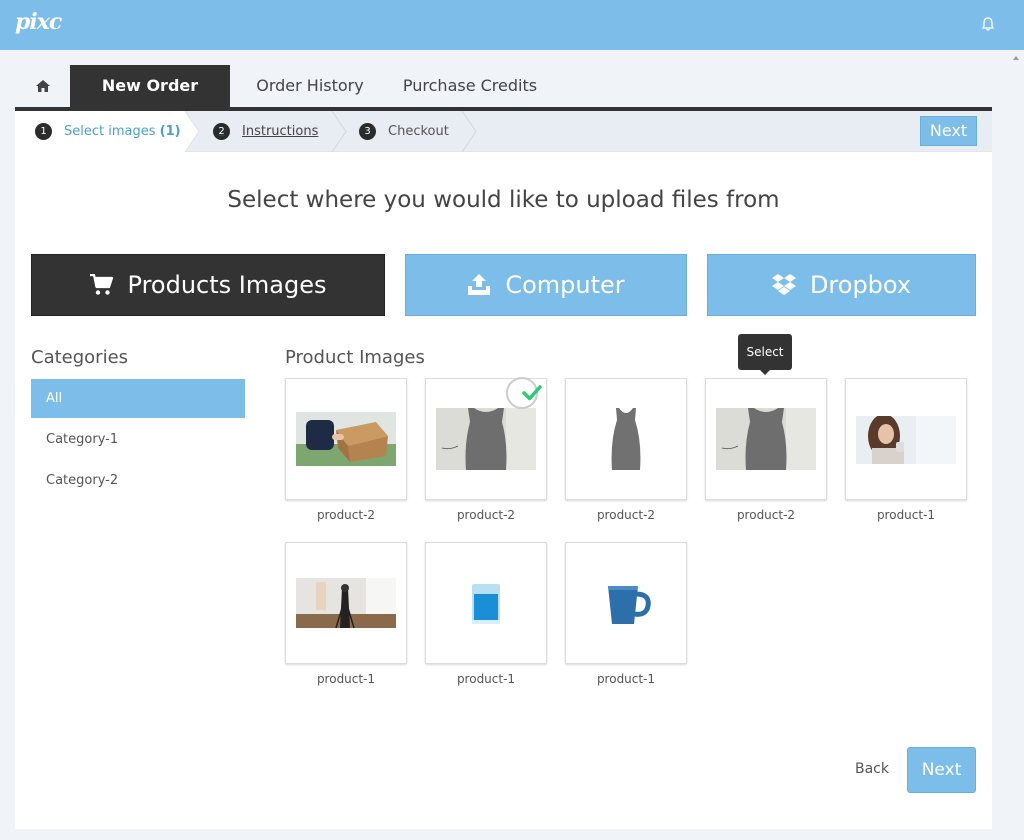 This screenshot has height=840, width=1024. Describe the element at coordinates (221, 131) in the screenshot. I see `step-number: 2` at that location.